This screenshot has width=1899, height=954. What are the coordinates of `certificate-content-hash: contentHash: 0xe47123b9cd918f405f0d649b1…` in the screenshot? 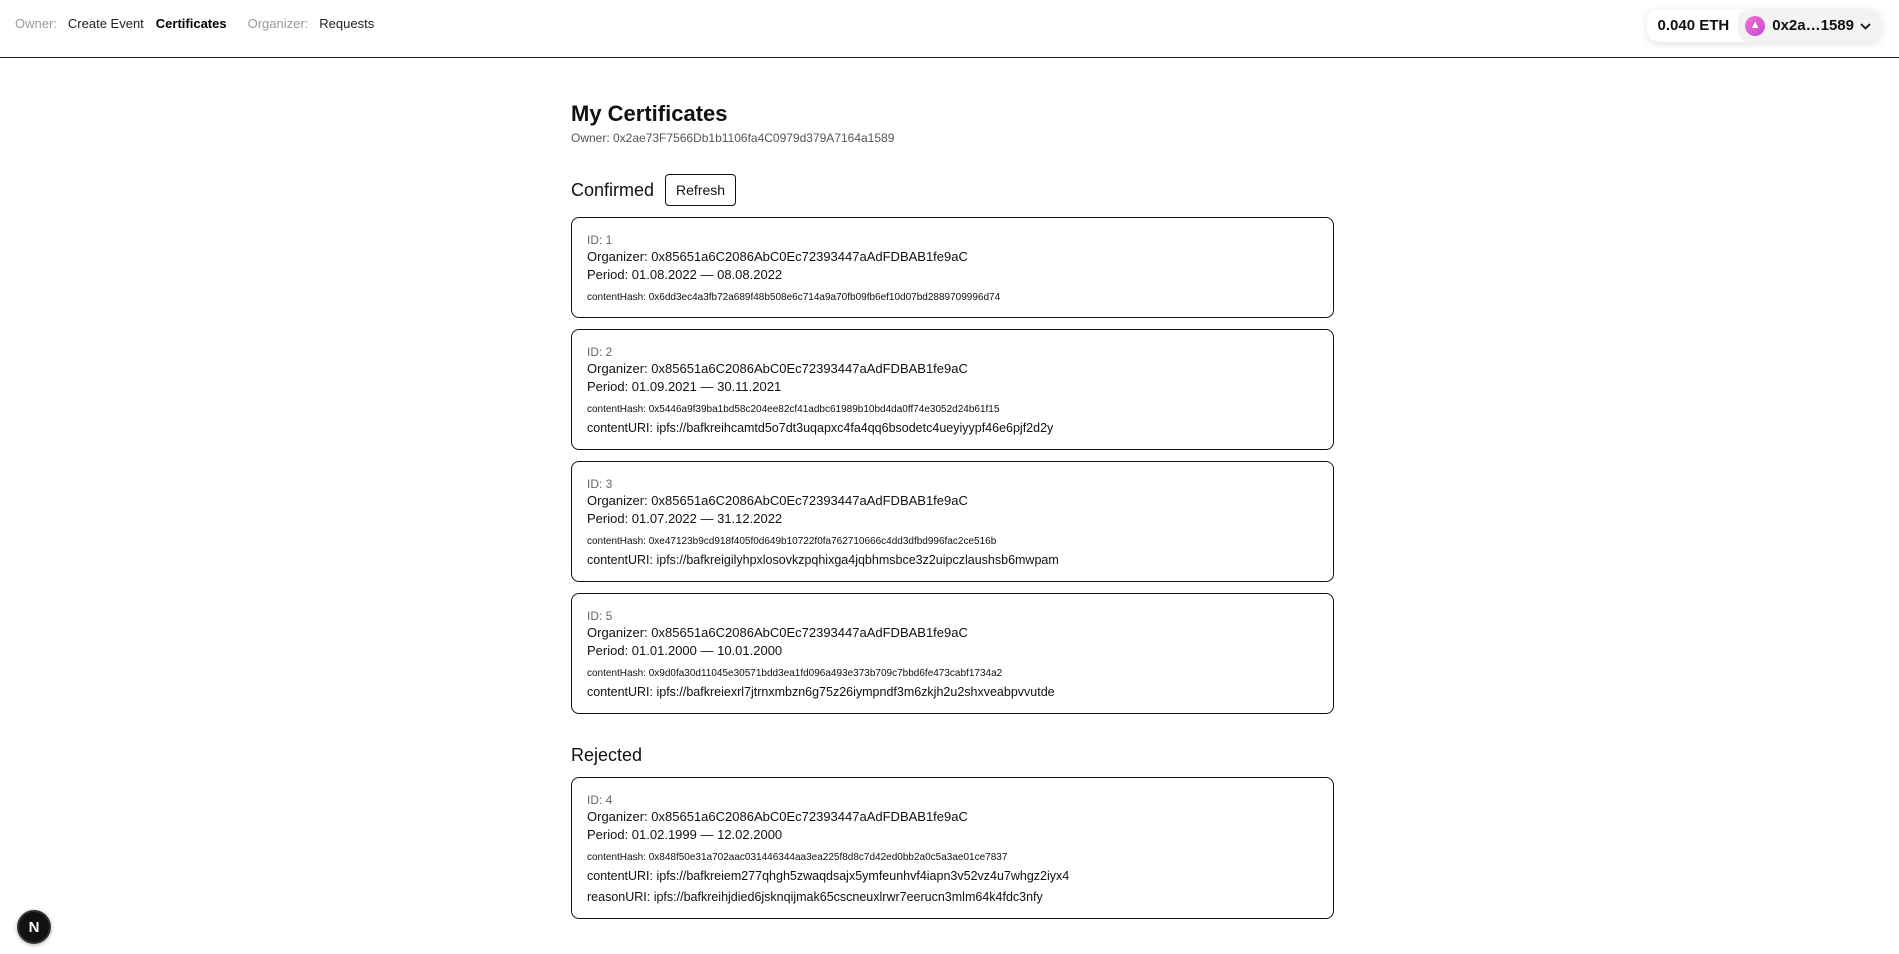 It's located at (792, 541).